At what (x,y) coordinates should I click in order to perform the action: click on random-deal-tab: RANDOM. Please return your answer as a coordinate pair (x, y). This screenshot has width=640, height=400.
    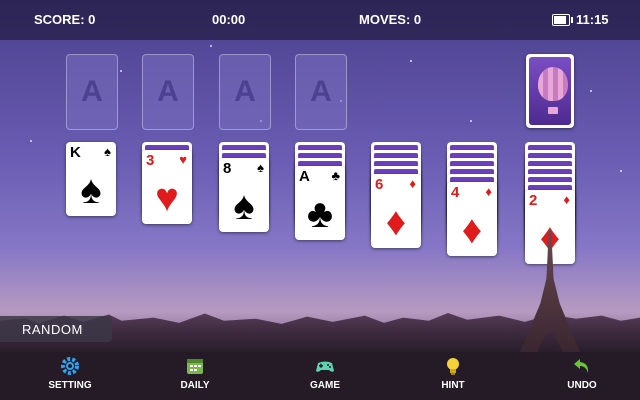
    Looking at the image, I should click on (56, 329).